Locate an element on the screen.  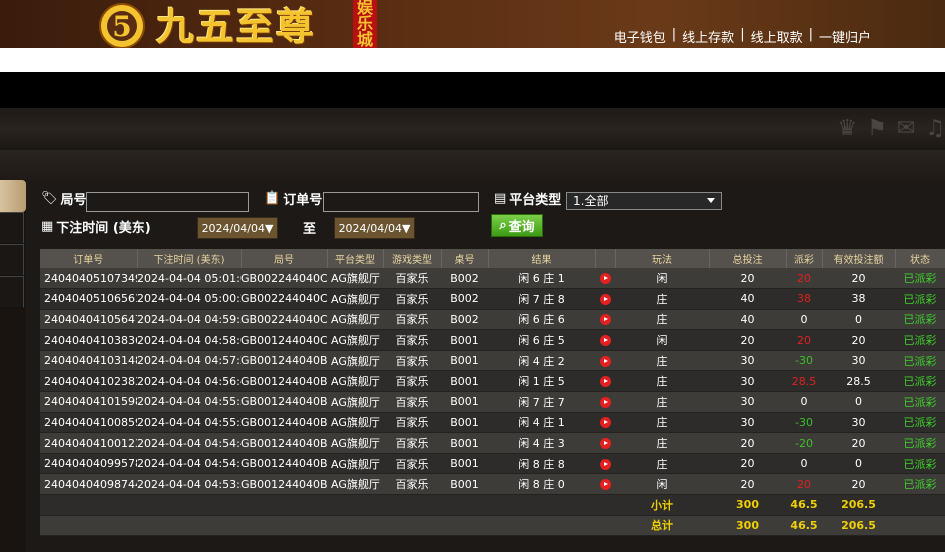
total-bet-cell: 20 is located at coordinates (747, 279).